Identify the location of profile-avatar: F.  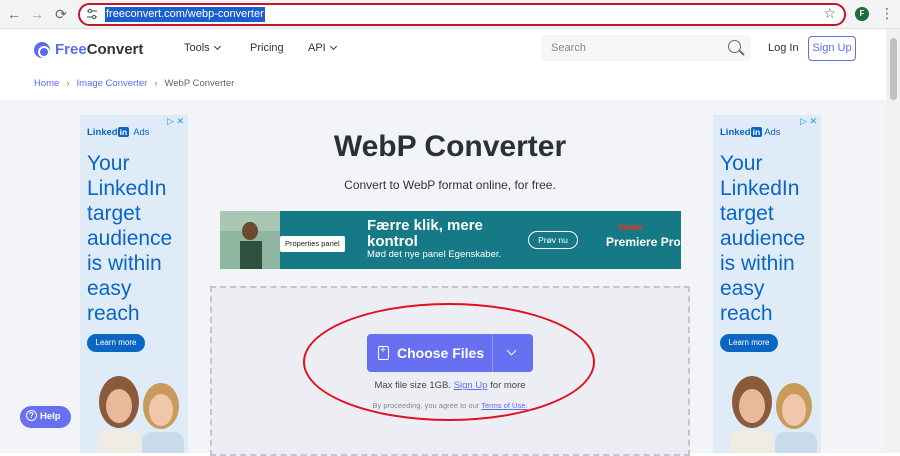
(862, 14).